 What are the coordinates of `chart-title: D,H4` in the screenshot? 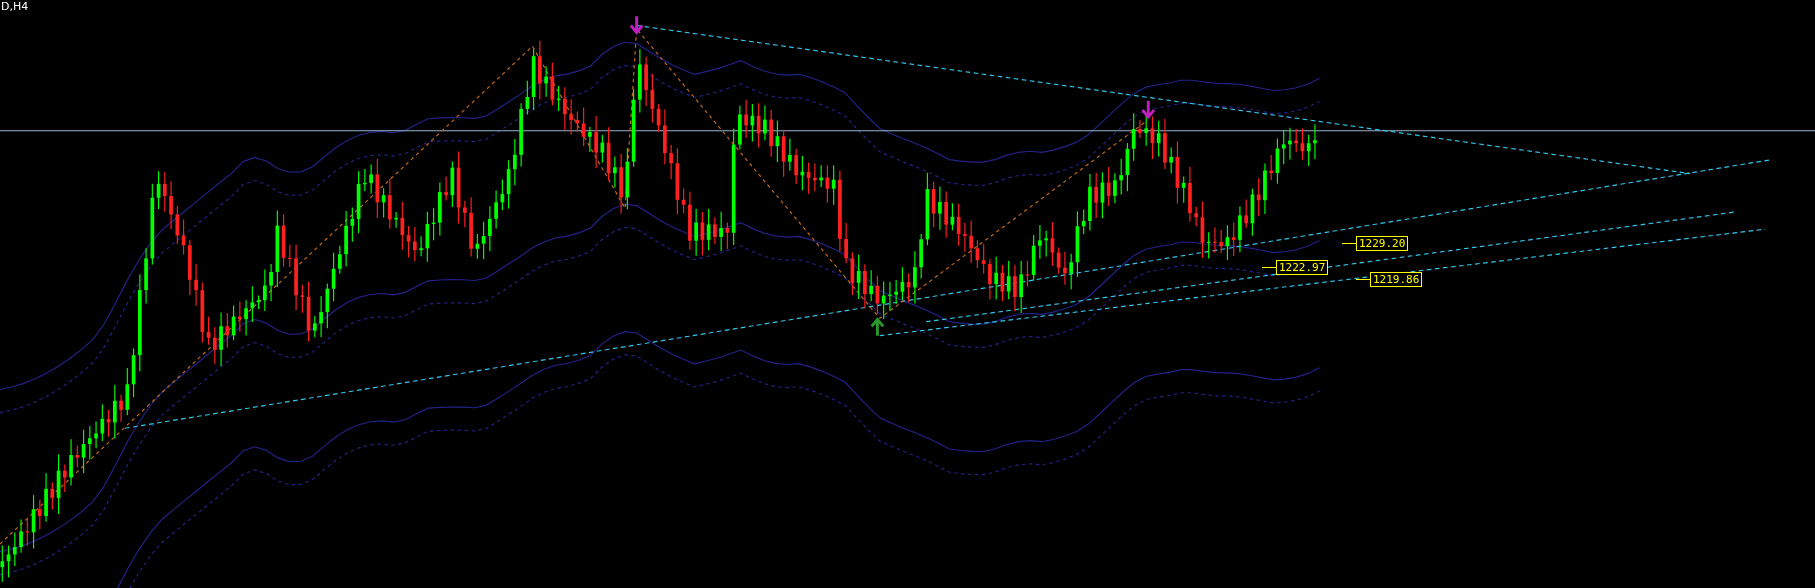 It's located at (15, 6).